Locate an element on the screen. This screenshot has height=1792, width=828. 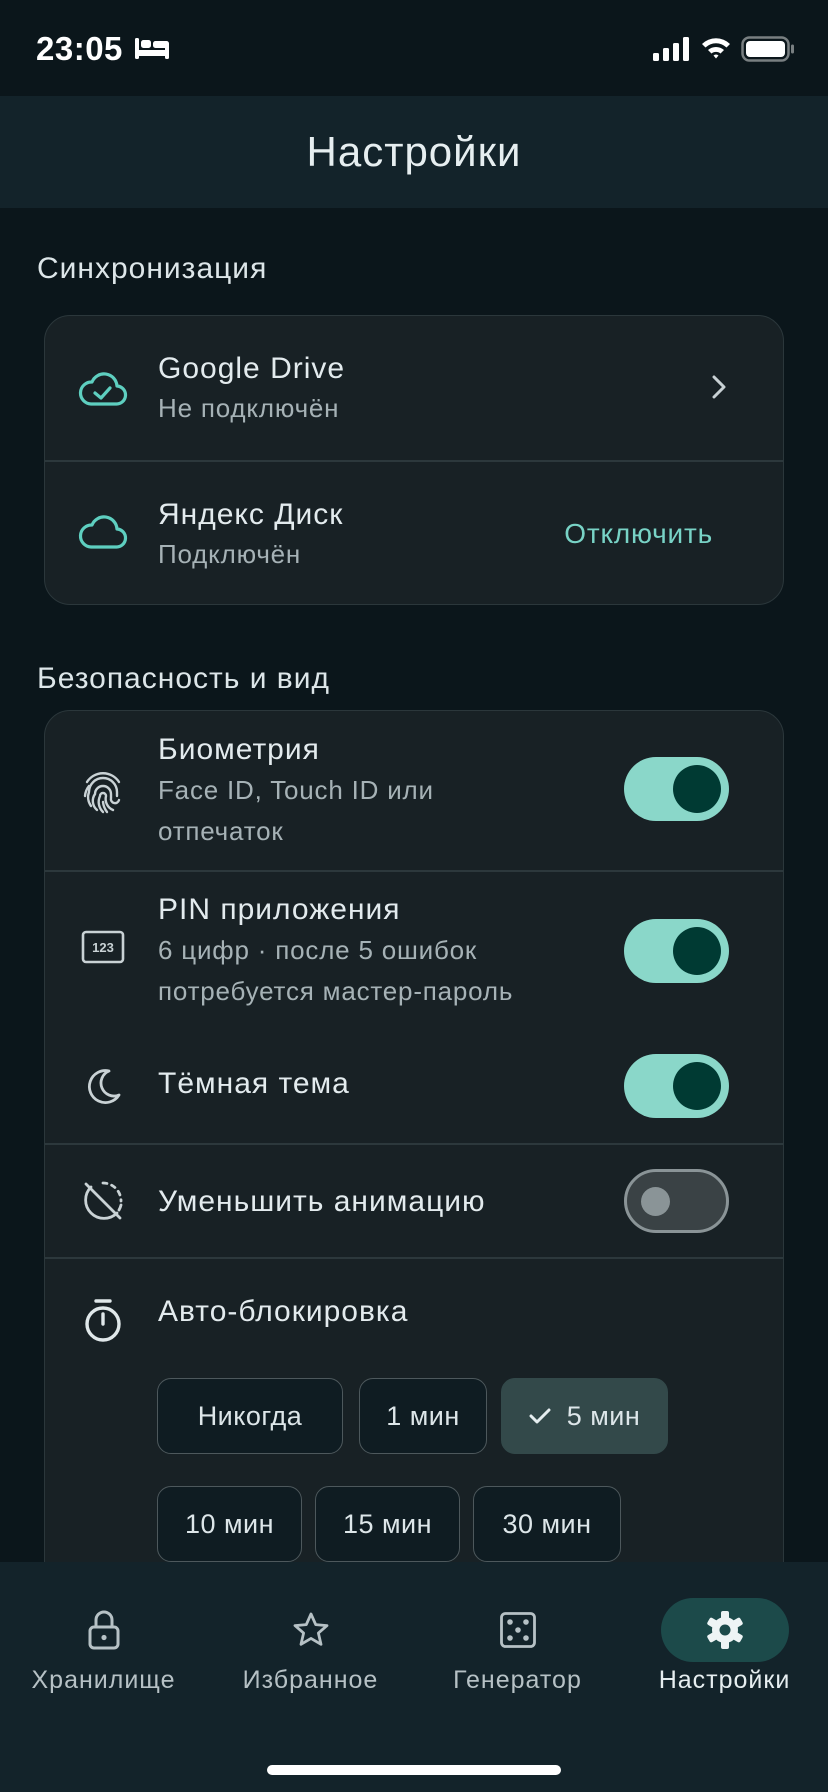
bed-icon is located at coordinates (152, 48).